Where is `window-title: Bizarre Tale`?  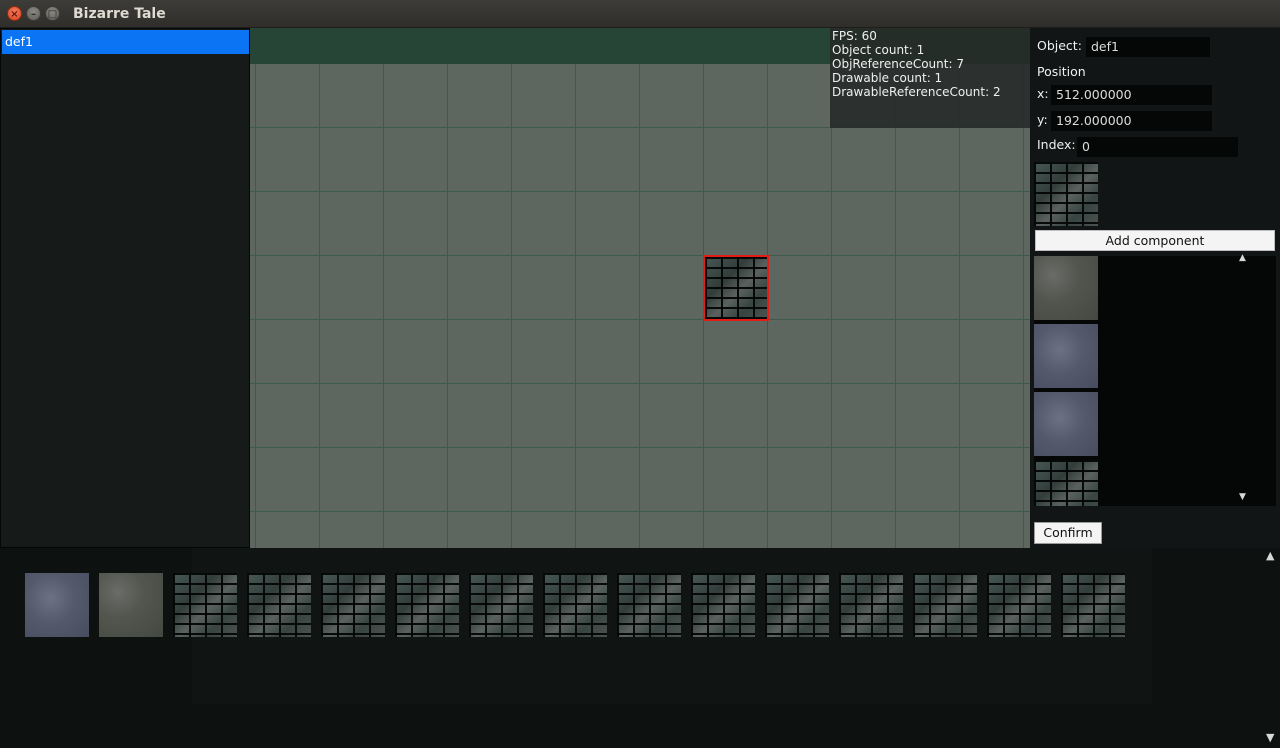
window-title: Bizarre Tale is located at coordinates (119, 14).